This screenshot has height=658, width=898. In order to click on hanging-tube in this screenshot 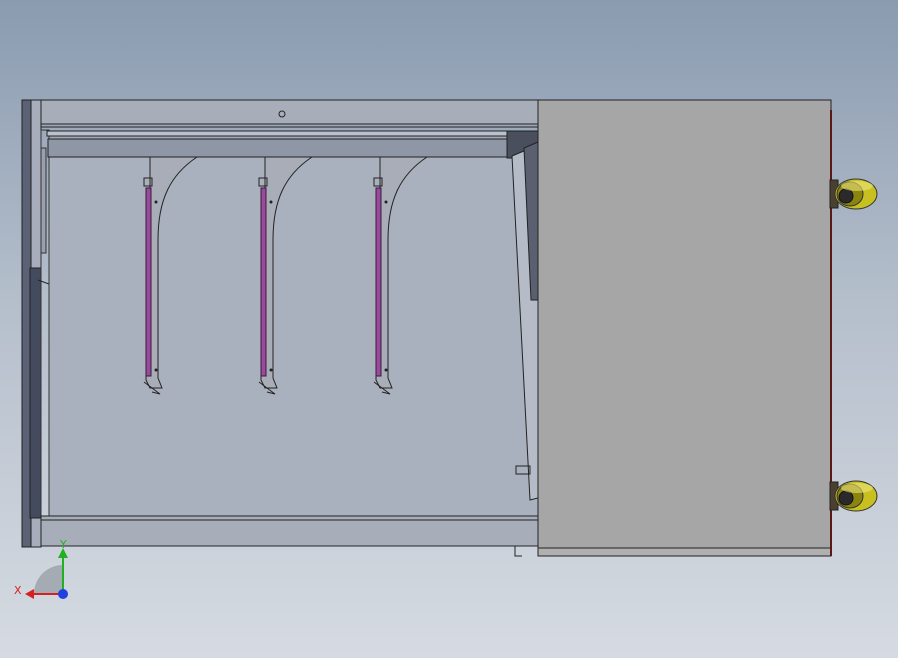, I will do `click(279, 148)`.